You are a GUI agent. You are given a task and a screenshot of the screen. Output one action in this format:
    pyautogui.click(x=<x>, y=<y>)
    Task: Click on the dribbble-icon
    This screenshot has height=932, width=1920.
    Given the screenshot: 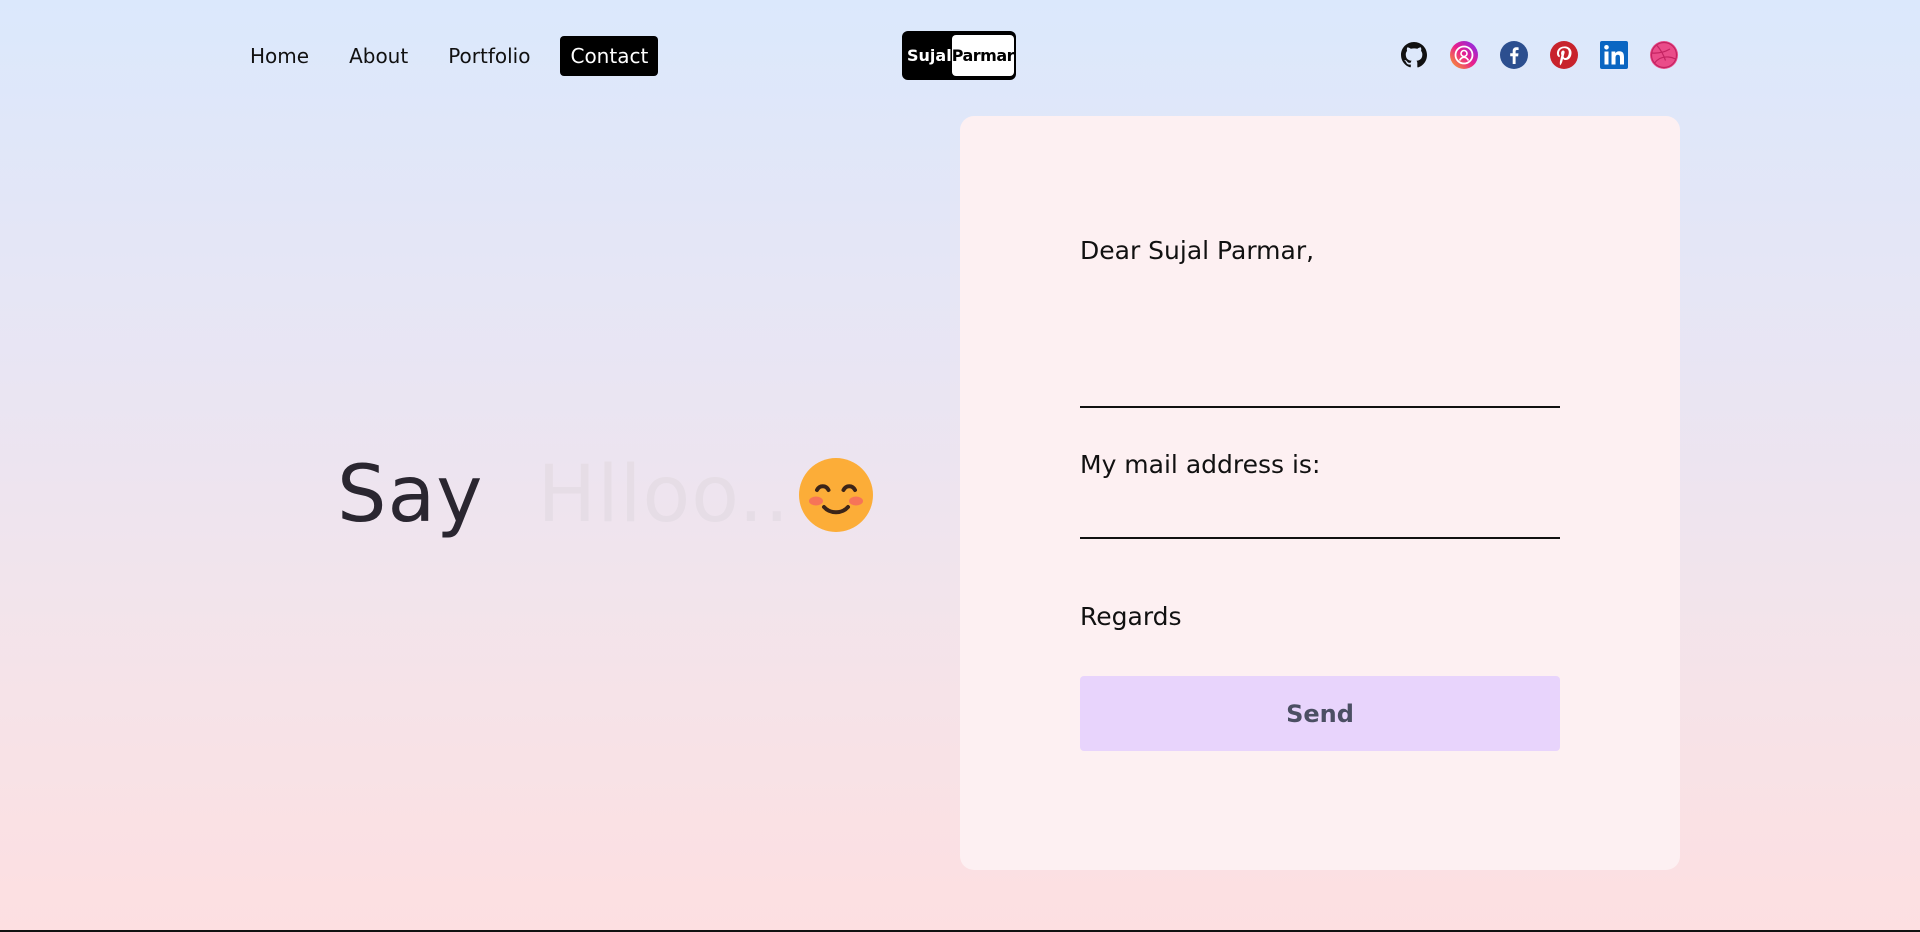 What is the action you would take?
    pyautogui.click(x=1664, y=55)
    